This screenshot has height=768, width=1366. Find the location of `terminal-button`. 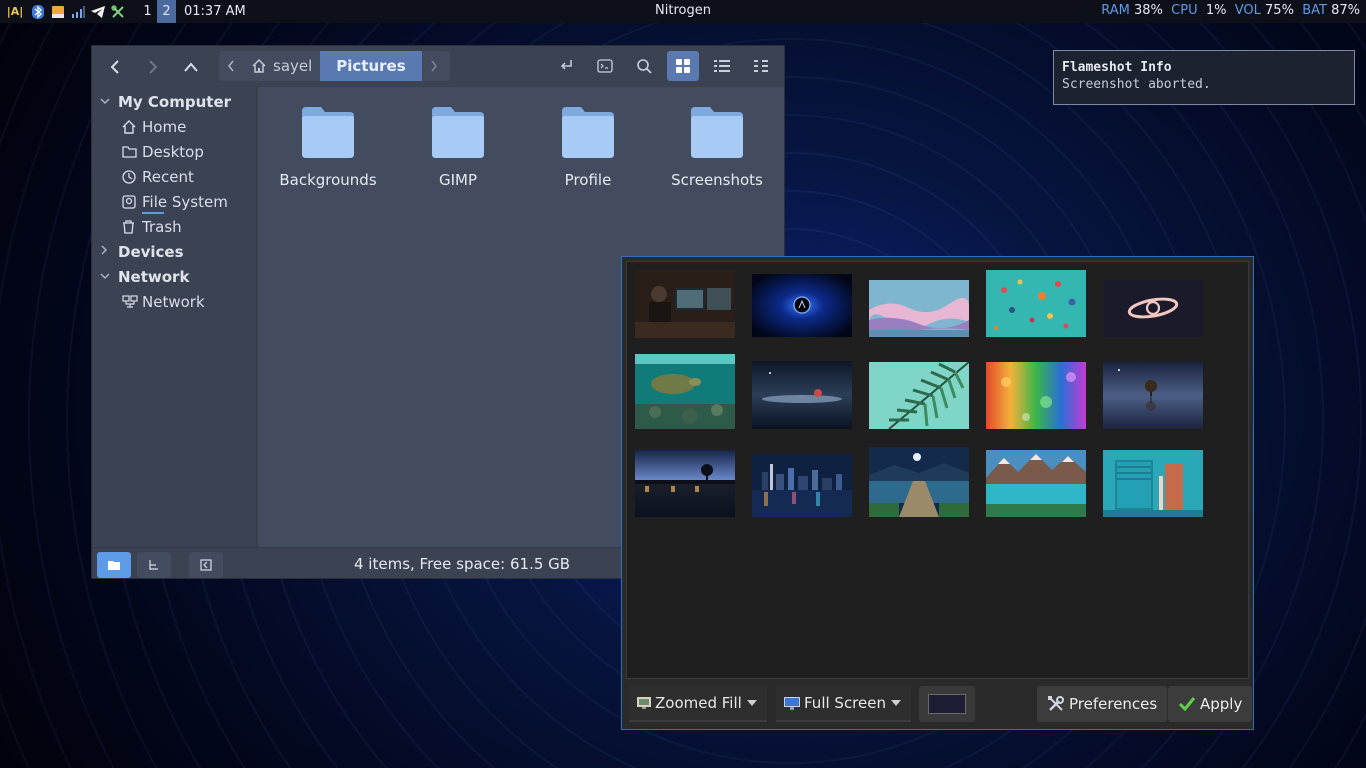

terminal-button is located at coordinates (605, 66).